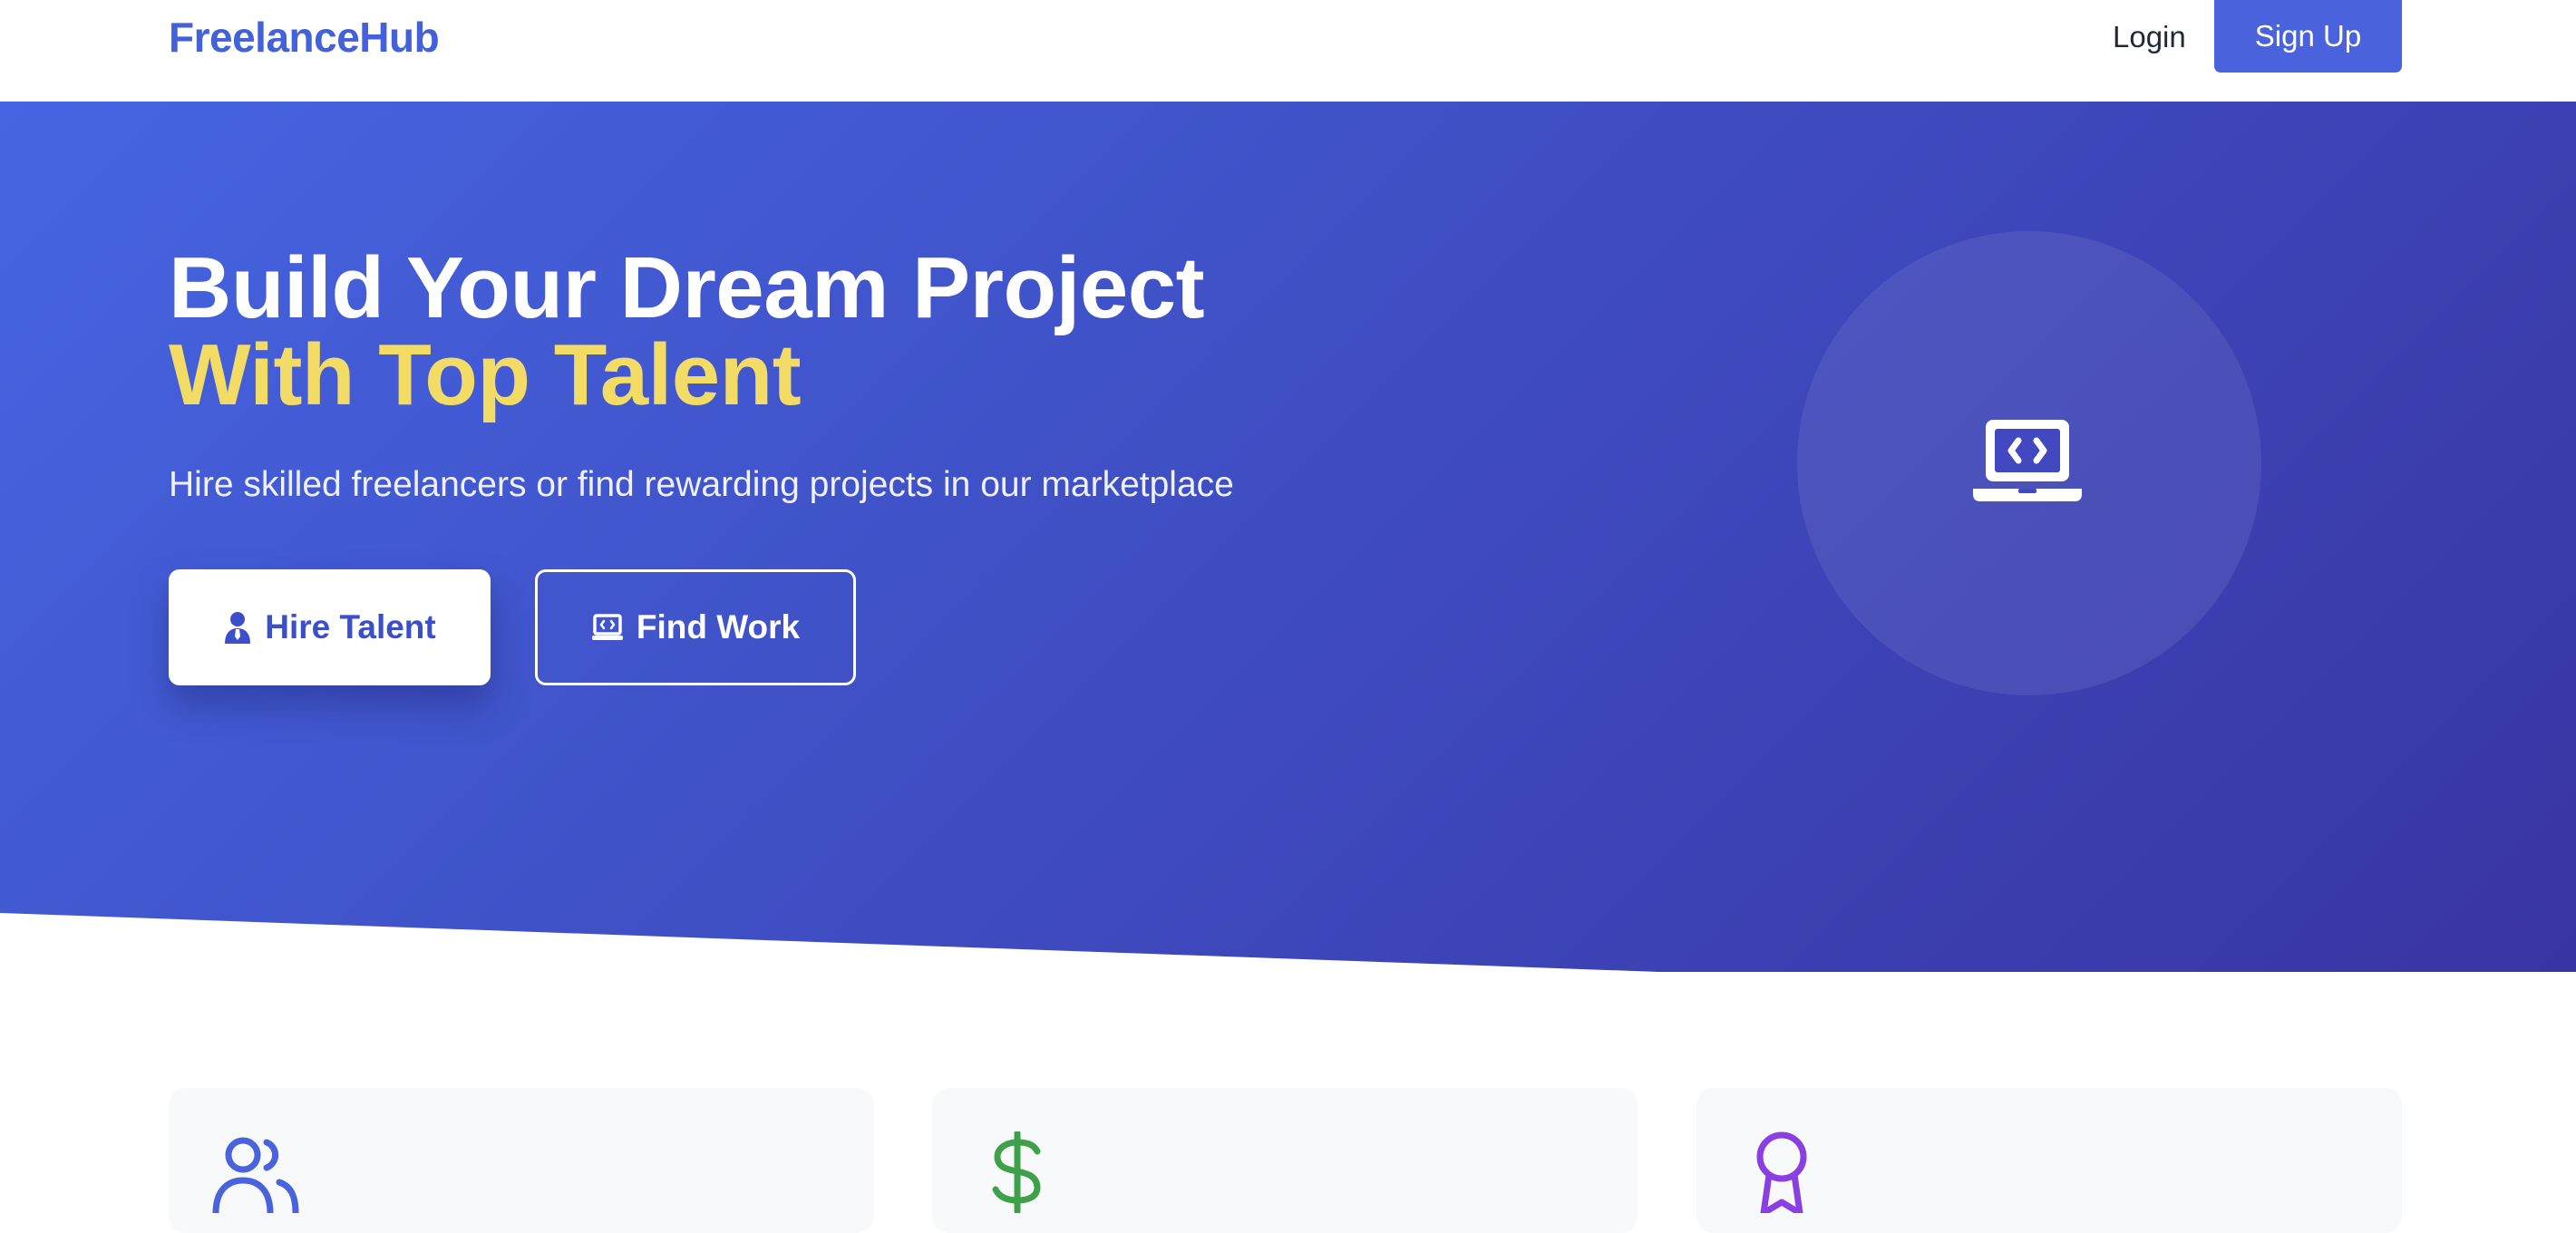  I want to click on hero-title-line2: With Top Talent, so click(485, 374).